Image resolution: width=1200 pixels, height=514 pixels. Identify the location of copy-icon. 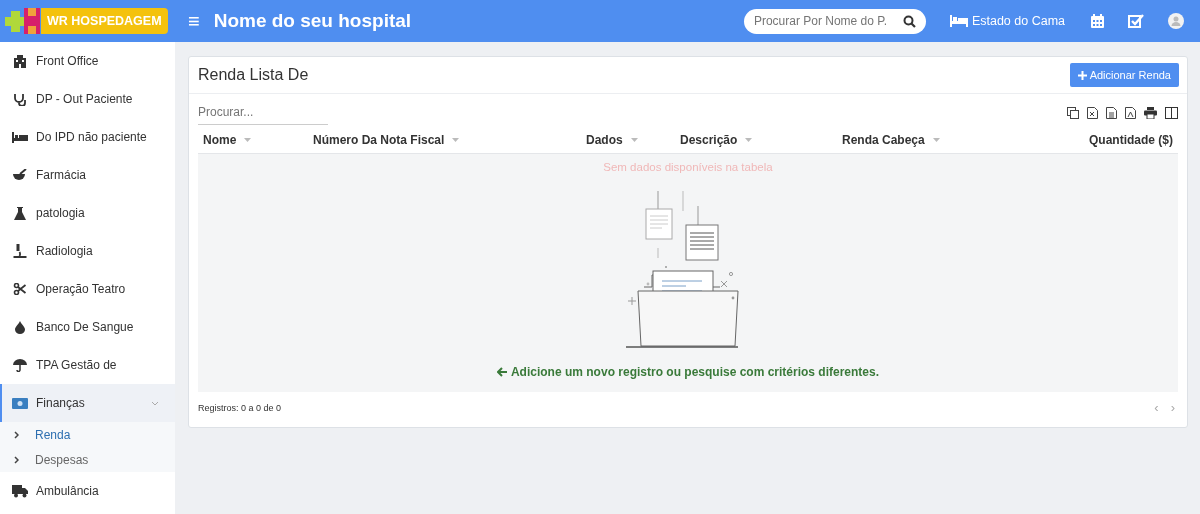
(1073, 112).